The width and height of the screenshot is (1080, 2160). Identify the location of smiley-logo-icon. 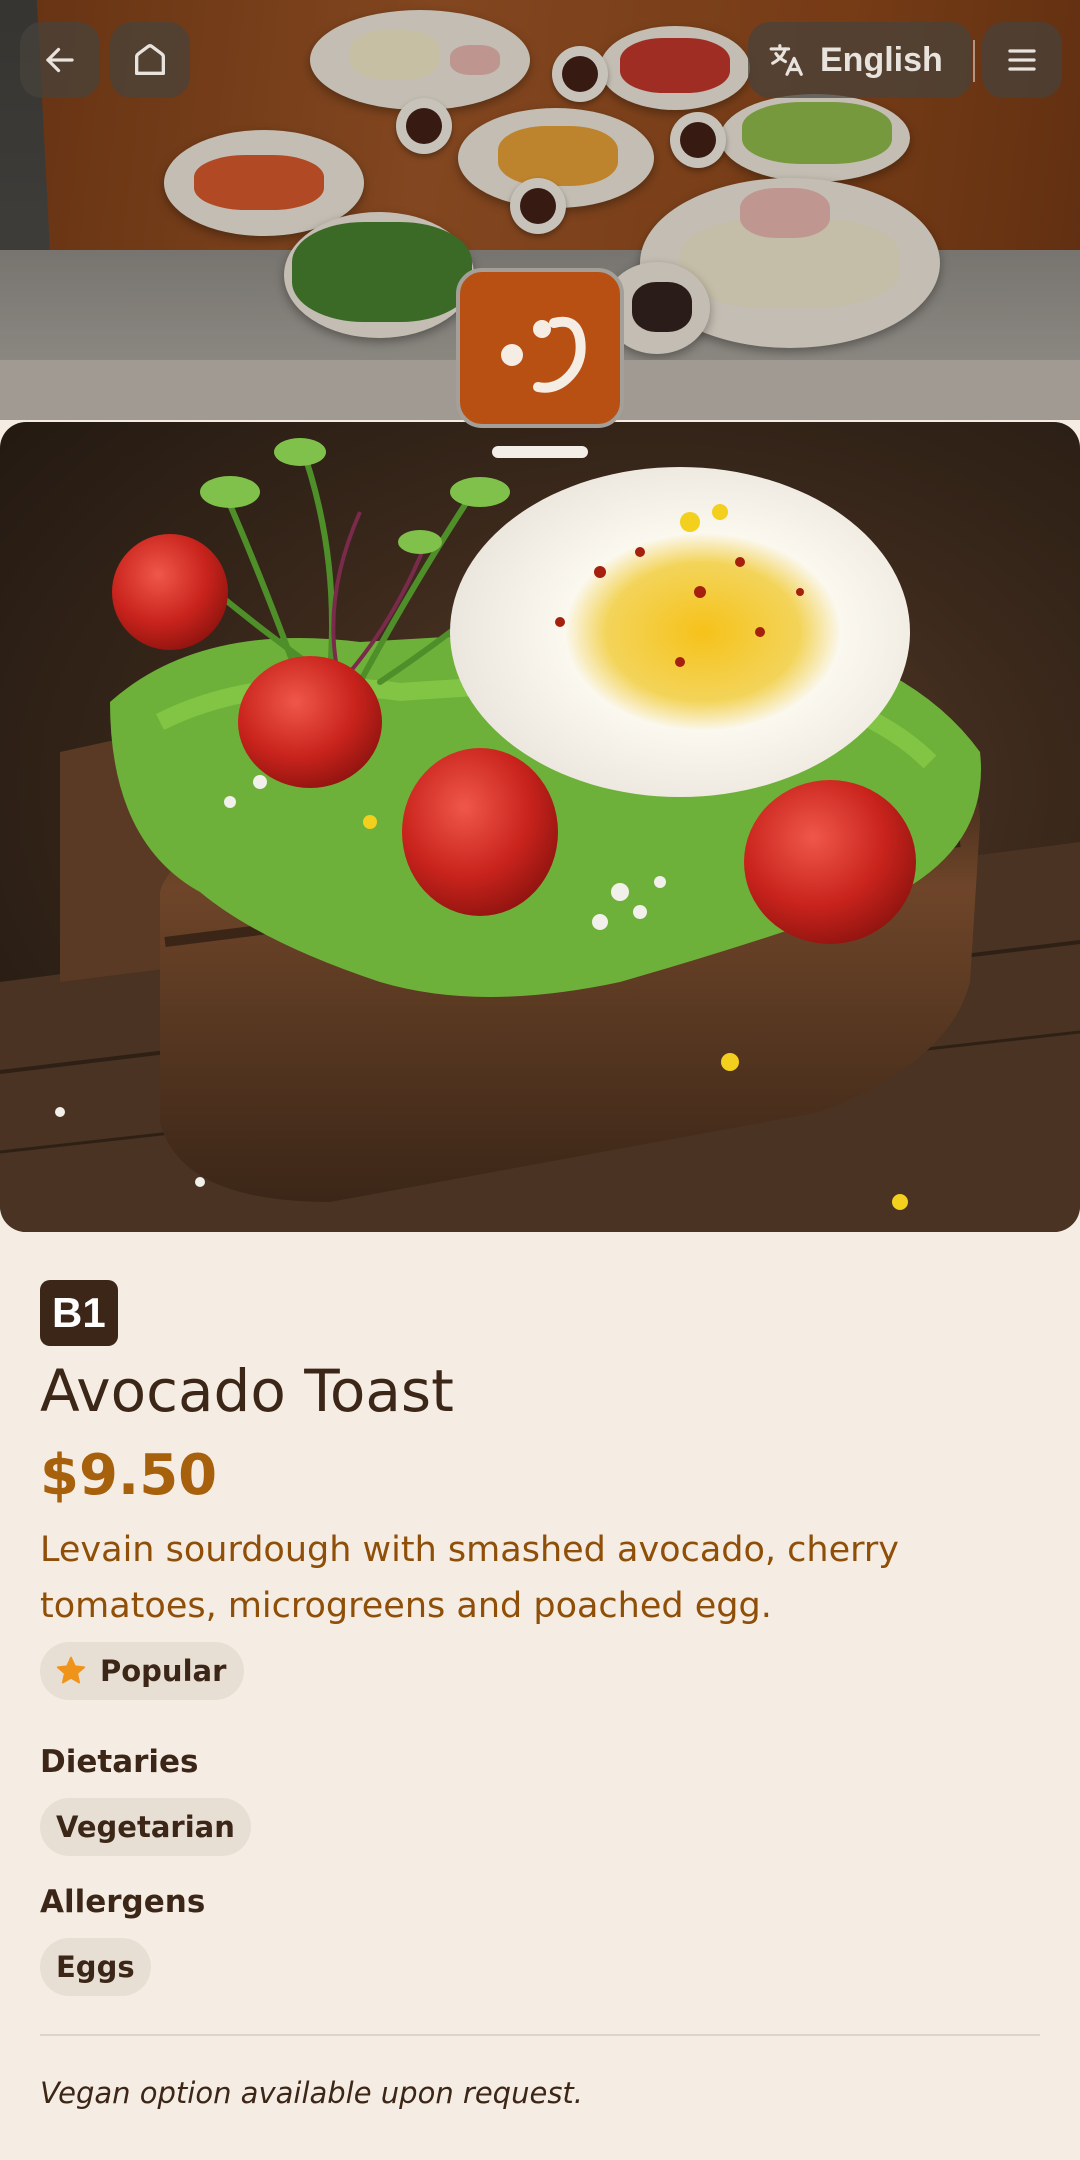
(543, 354).